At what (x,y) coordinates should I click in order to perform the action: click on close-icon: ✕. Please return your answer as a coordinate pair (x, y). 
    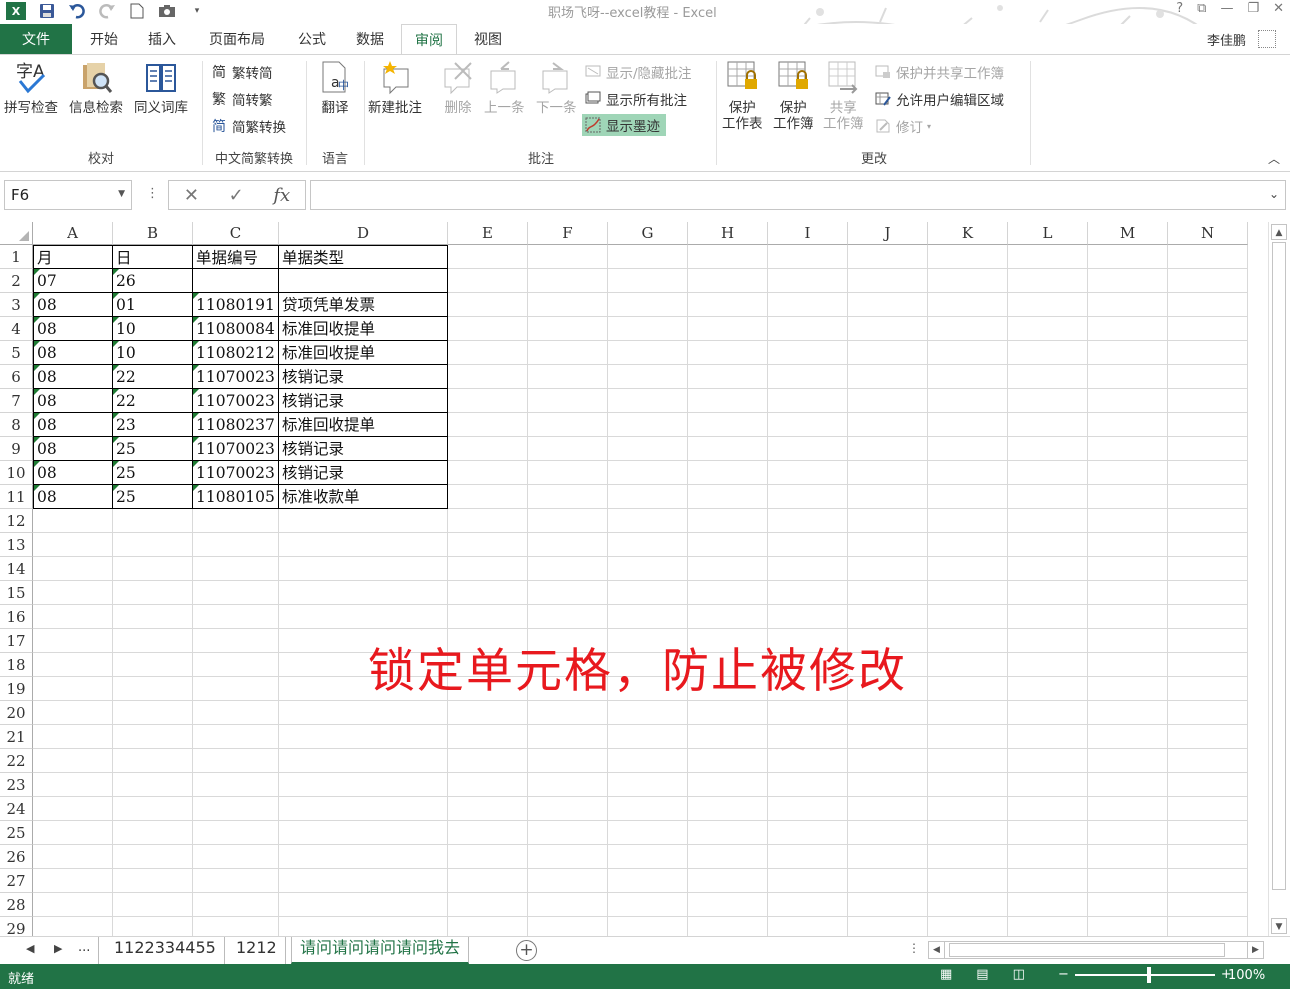
    Looking at the image, I should click on (1278, 8).